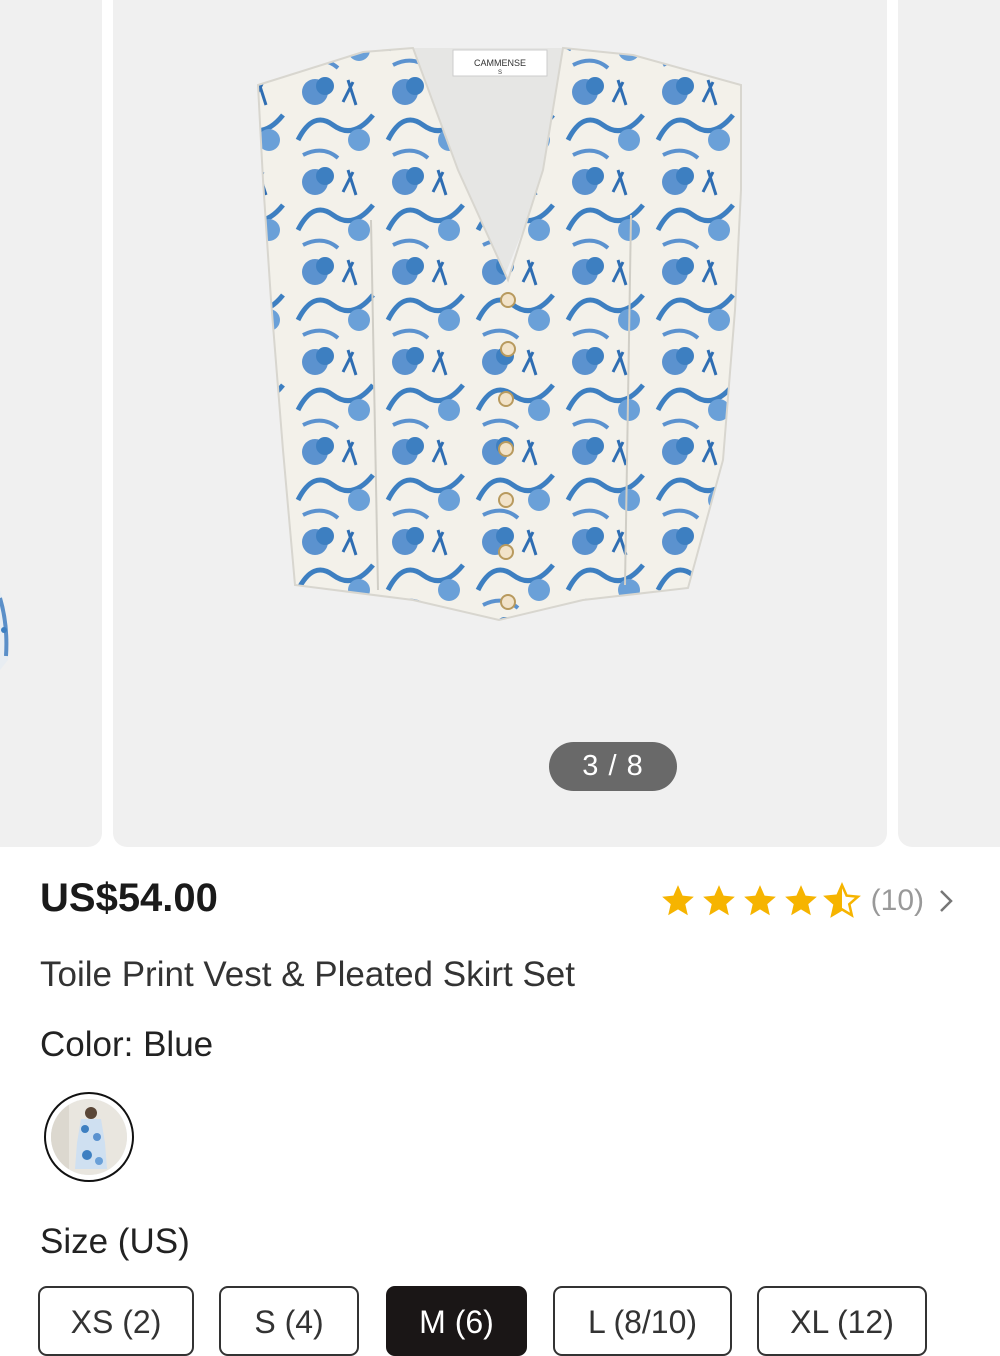  Describe the element at coordinates (127, 1044) in the screenshot. I see `color-label: Color: Blue` at that location.